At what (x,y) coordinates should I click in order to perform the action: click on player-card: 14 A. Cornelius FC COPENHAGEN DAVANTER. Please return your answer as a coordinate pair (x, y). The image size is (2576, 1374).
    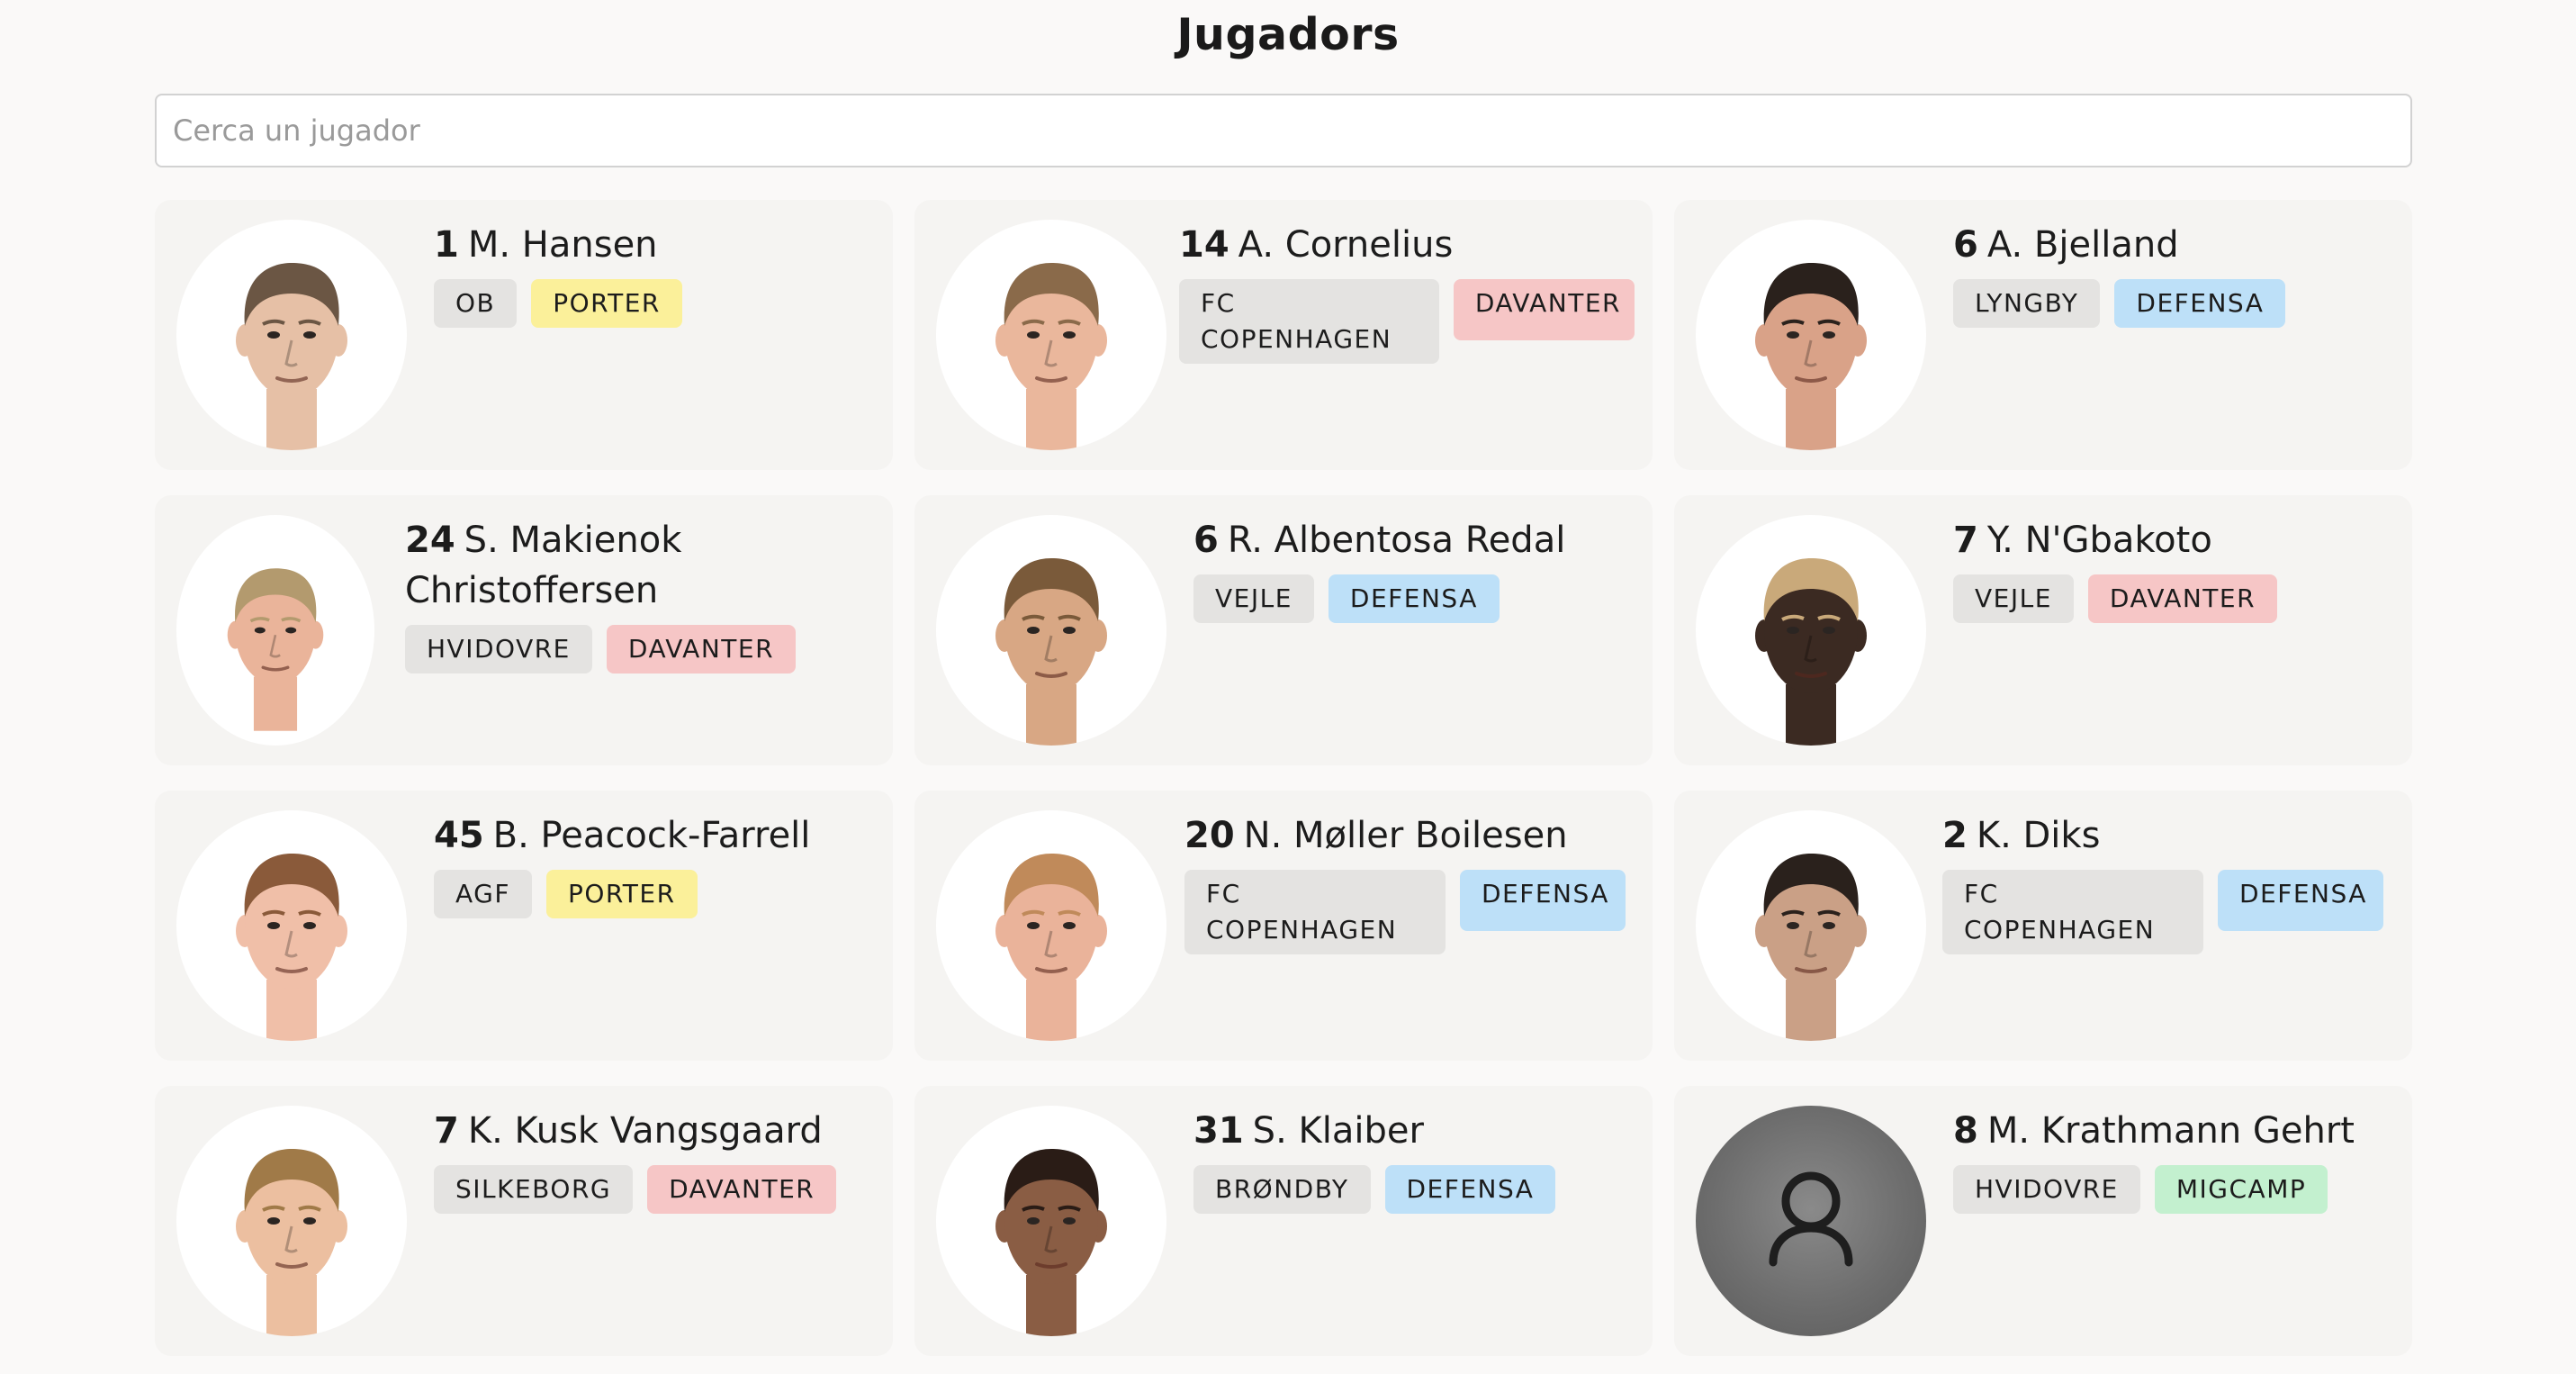
    Looking at the image, I should click on (1283, 335).